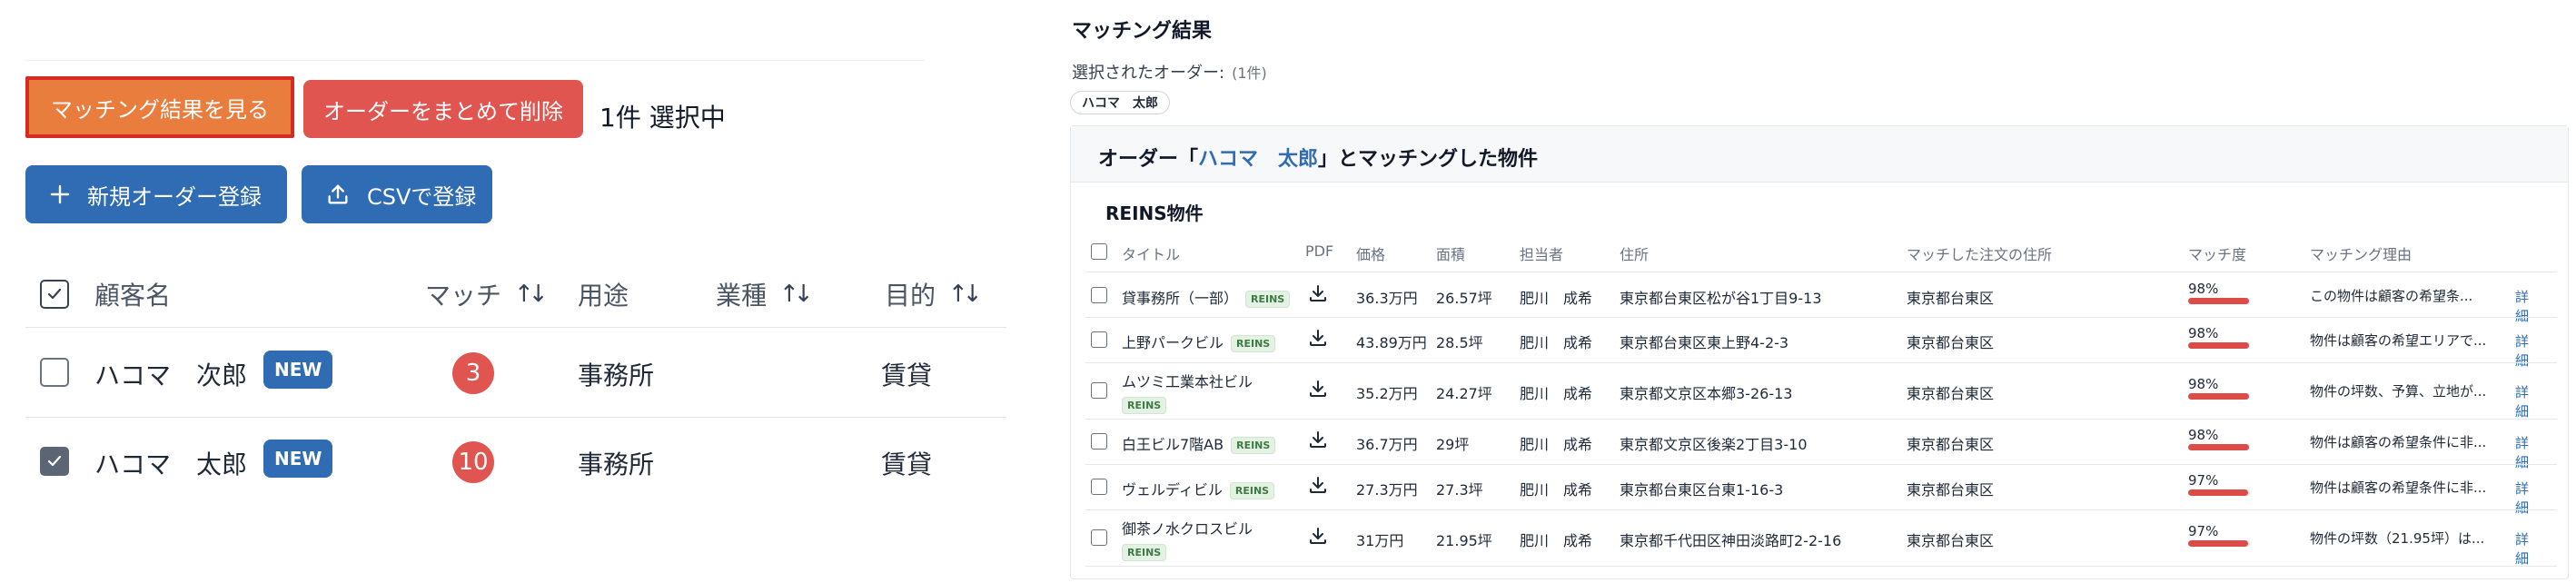 This screenshot has height=583, width=2576. I want to click on property-title-text: 御茶ノ水クロスビル, so click(1187, 529).